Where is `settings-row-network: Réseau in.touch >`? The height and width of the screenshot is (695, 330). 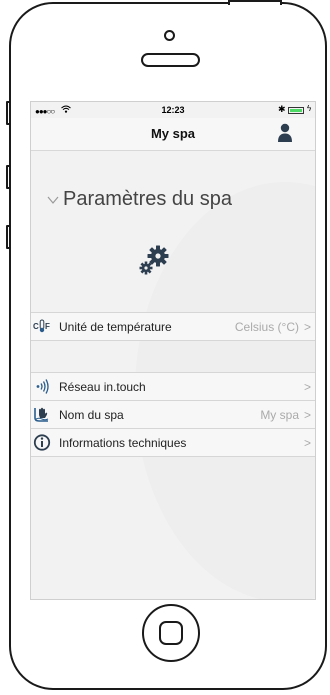 settings-row-network: Réseau in.touch > is located at coordinates (173, 386).